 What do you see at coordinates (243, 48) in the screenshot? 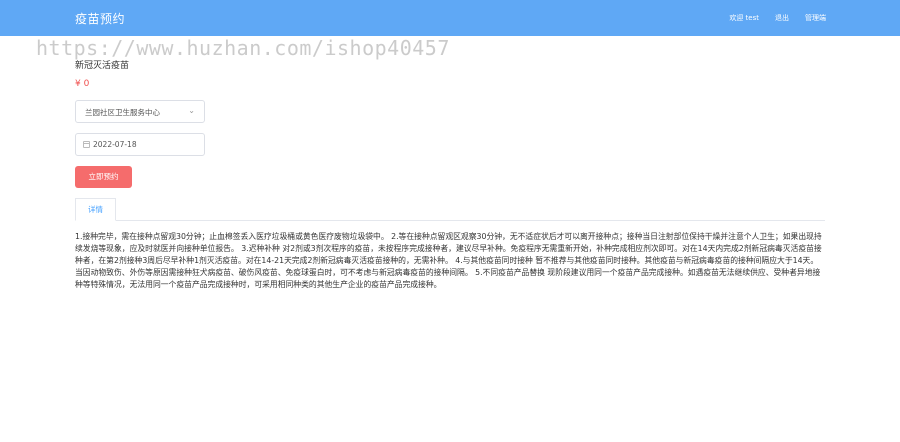
I see `watermark: https://www.huzhan.com/ishop40457` at bounding box center [243, 48].